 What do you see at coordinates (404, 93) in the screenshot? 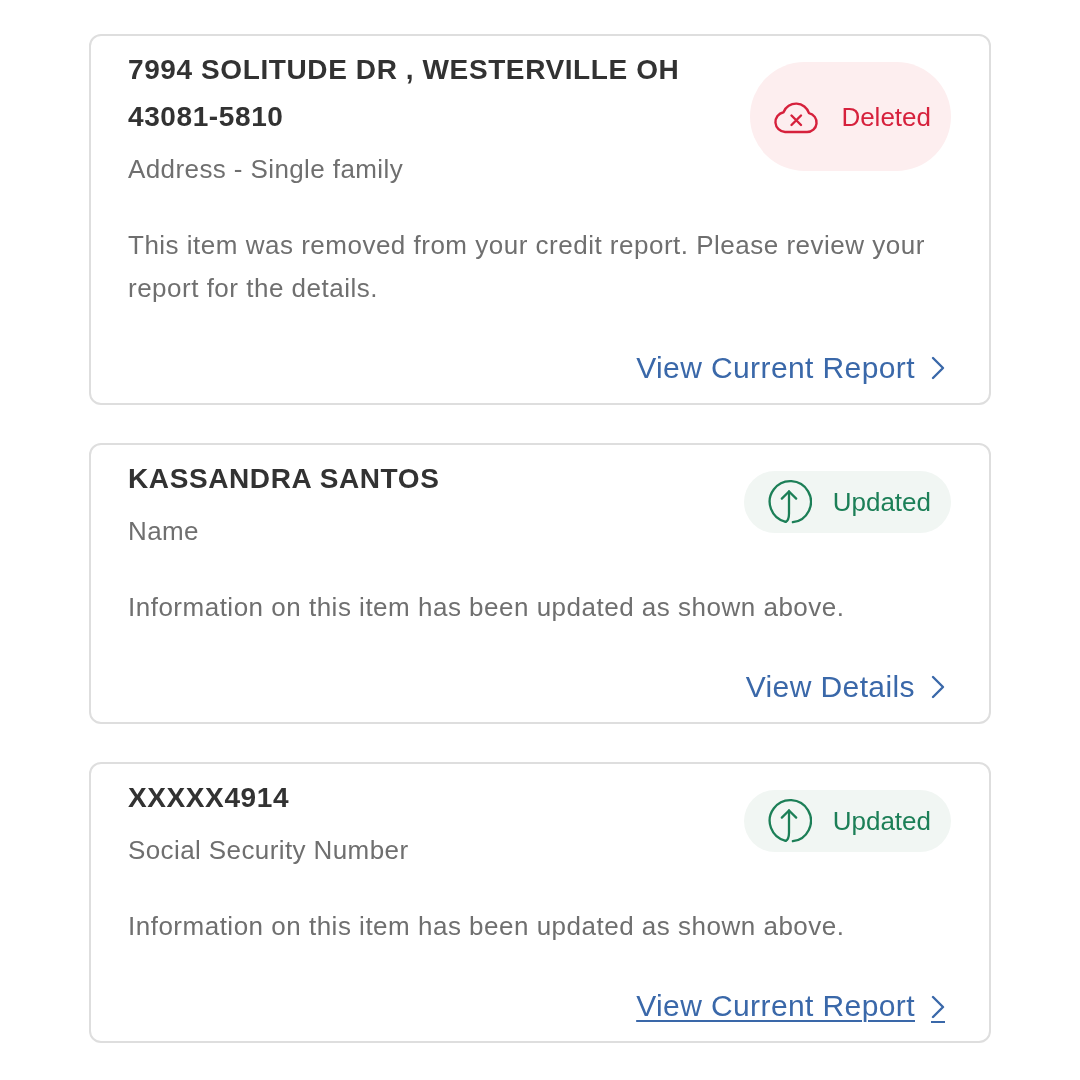
I see `item-title: 7994 SOLITUDE DR , WESTERVILLE OH 43081-5810` at bounding box center [404, 93].